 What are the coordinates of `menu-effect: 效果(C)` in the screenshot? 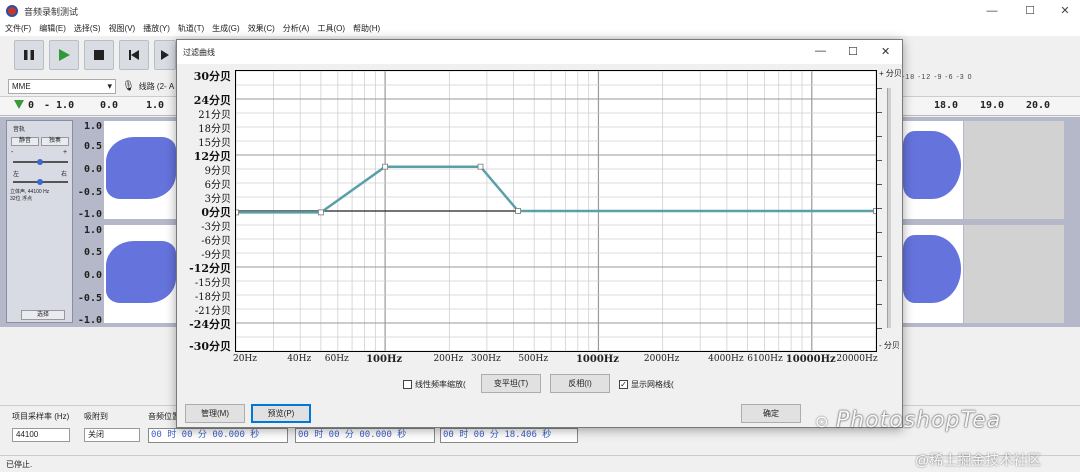 It's located at (261, 29).